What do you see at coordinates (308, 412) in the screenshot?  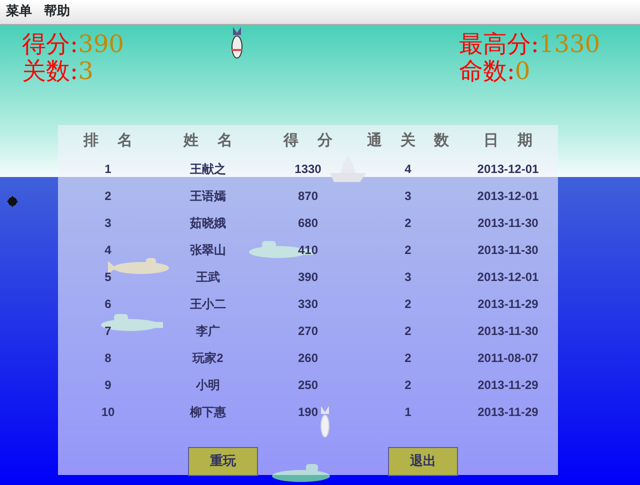 I see `table-cell: 190` at bounding box center [308, 412].